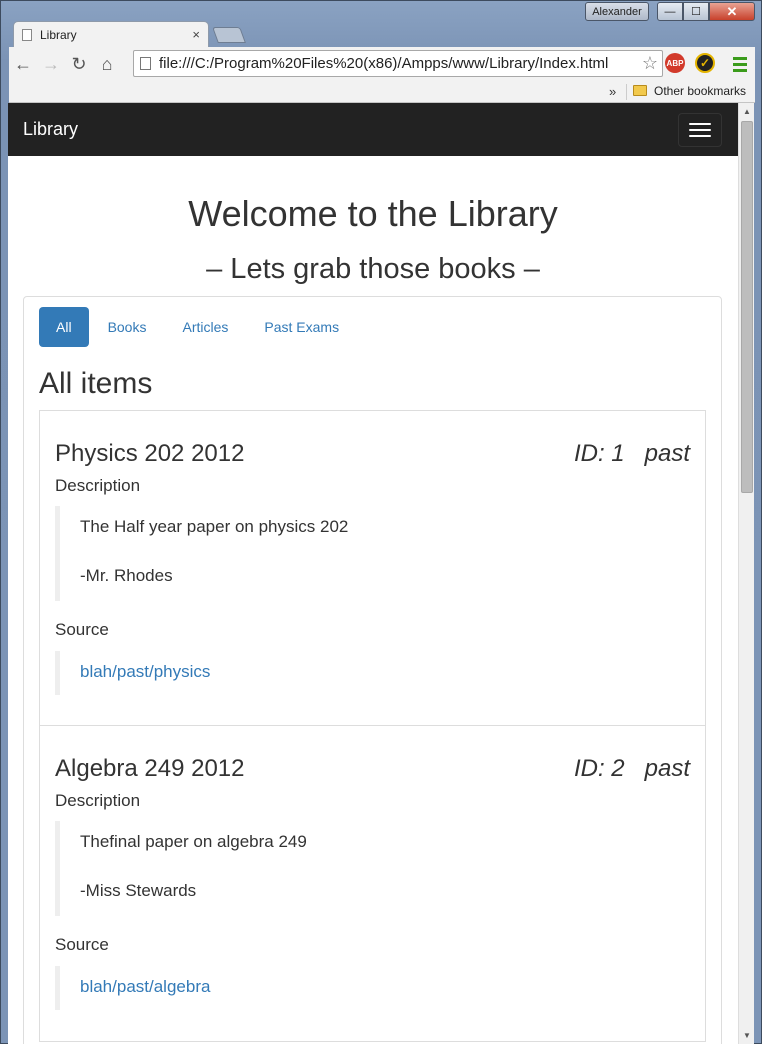 The width and height of the screenshot is (762, 1044). What do you see at coordinates (700, 91) in the screenshot?
I see `other-bookmarks-link: Other bookmarks` at bounding box center [700, 91].